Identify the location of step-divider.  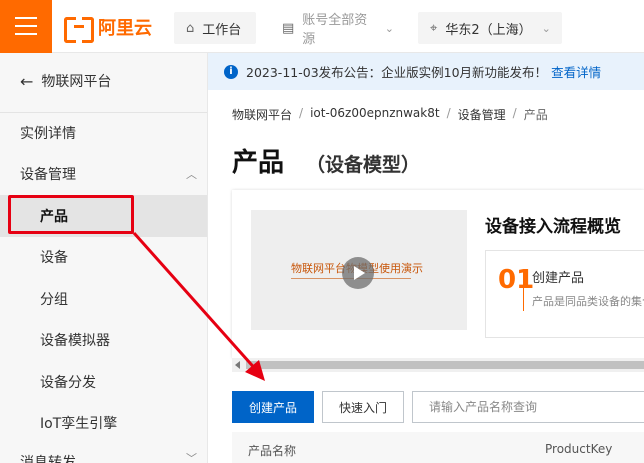
(523, 291).